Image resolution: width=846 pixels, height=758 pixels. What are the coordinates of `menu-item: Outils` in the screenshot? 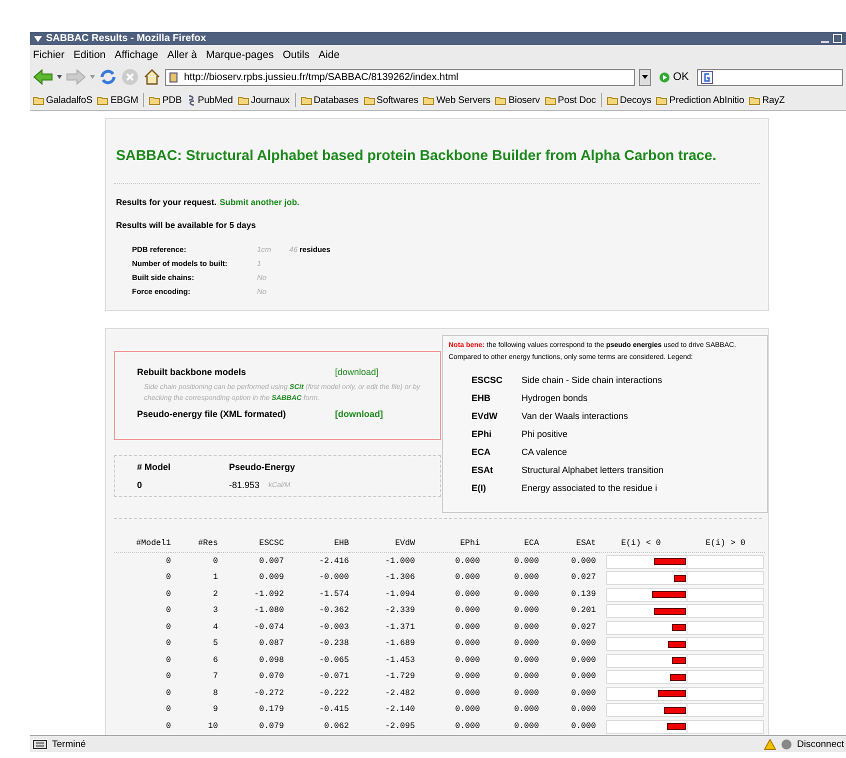 It's located at (296, 54).